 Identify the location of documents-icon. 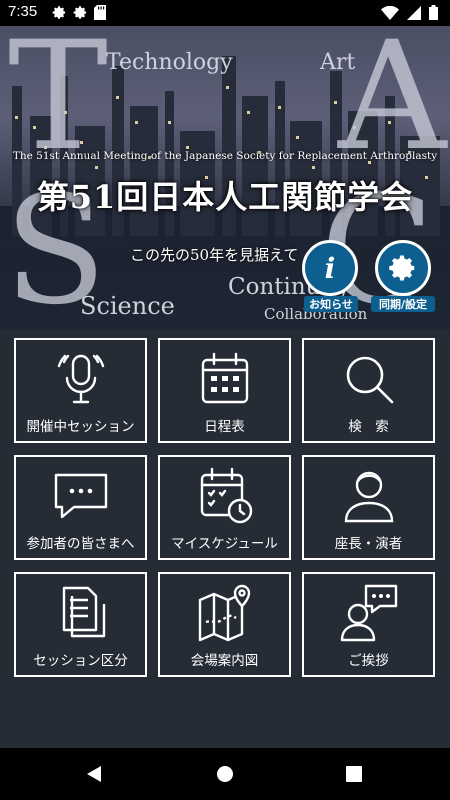
(83, 612).